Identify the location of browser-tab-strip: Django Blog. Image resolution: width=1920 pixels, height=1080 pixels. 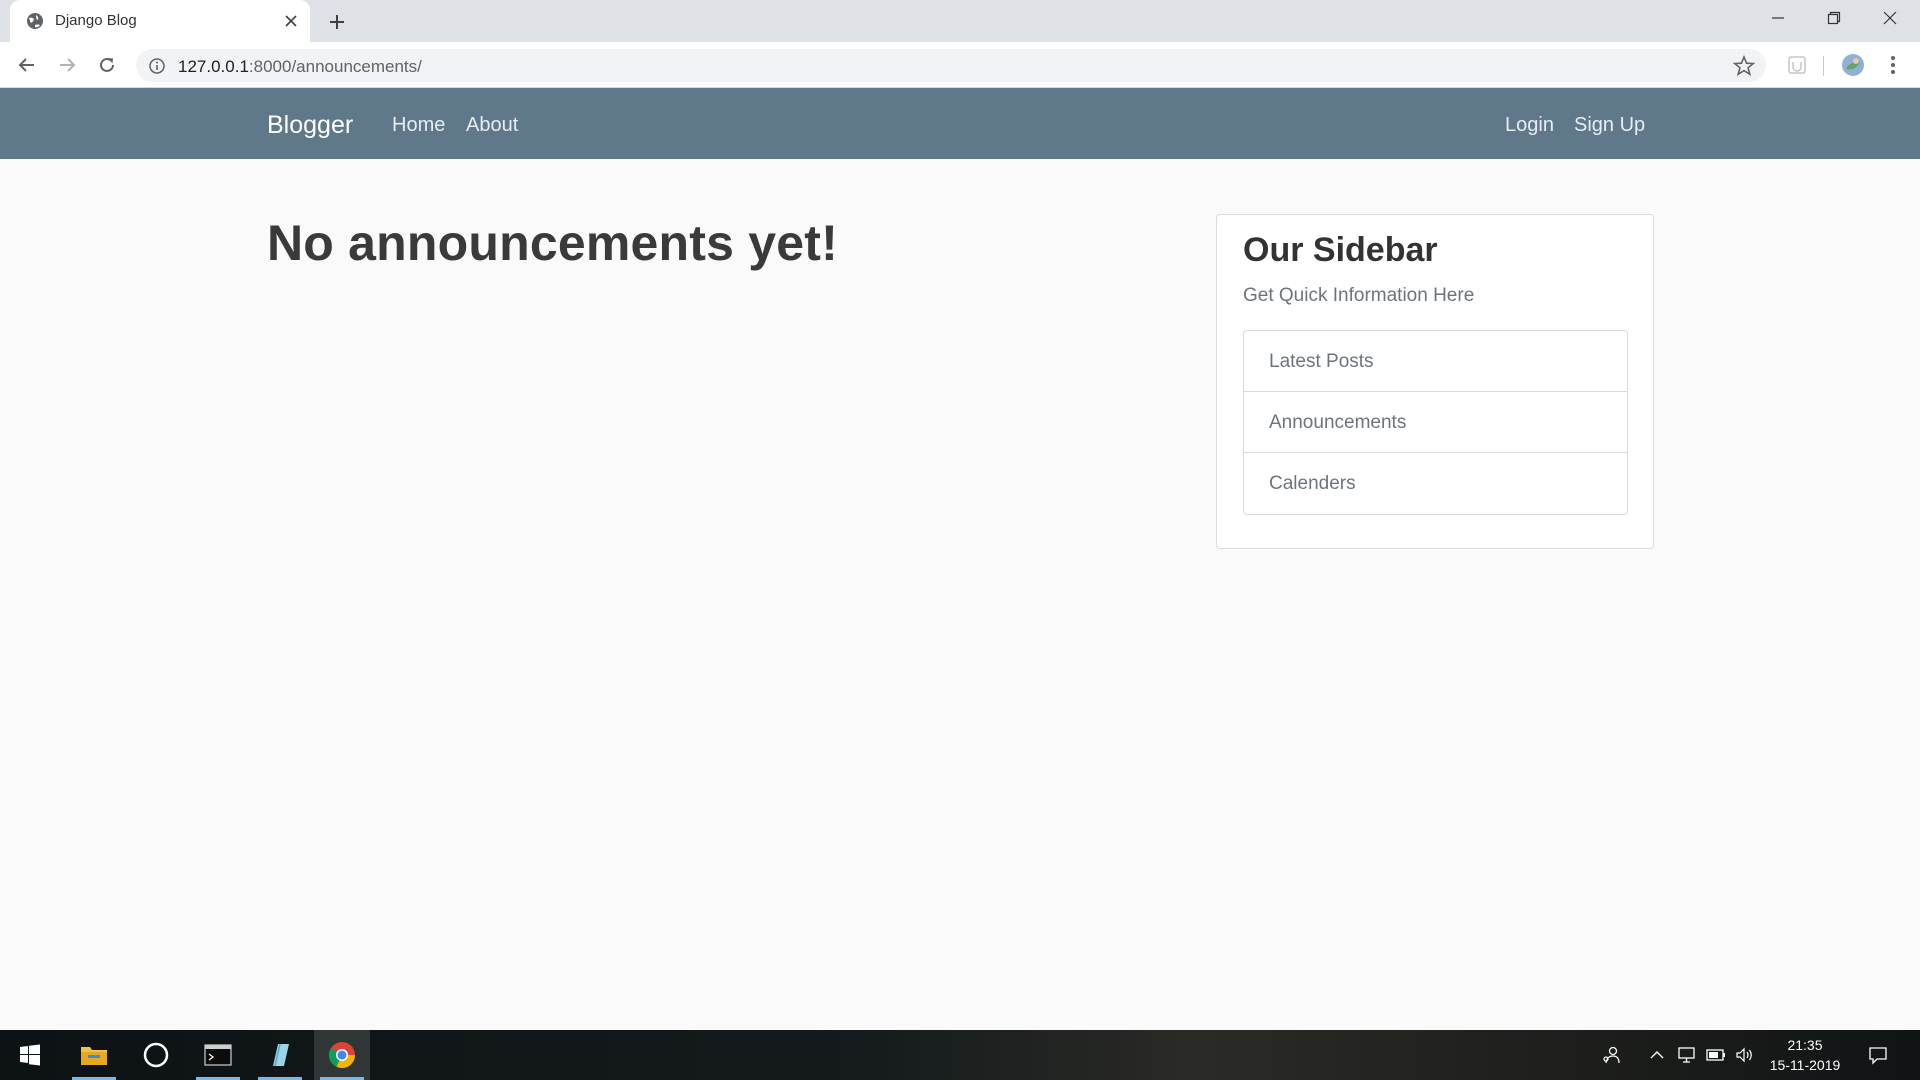
(960, 21).